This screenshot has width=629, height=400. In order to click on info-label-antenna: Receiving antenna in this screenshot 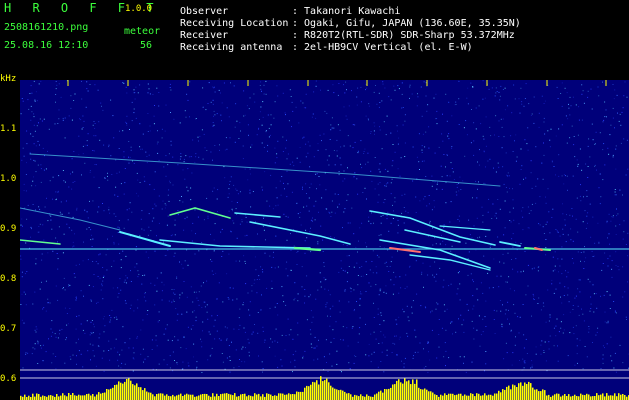, I will do `click(231, 47)`.